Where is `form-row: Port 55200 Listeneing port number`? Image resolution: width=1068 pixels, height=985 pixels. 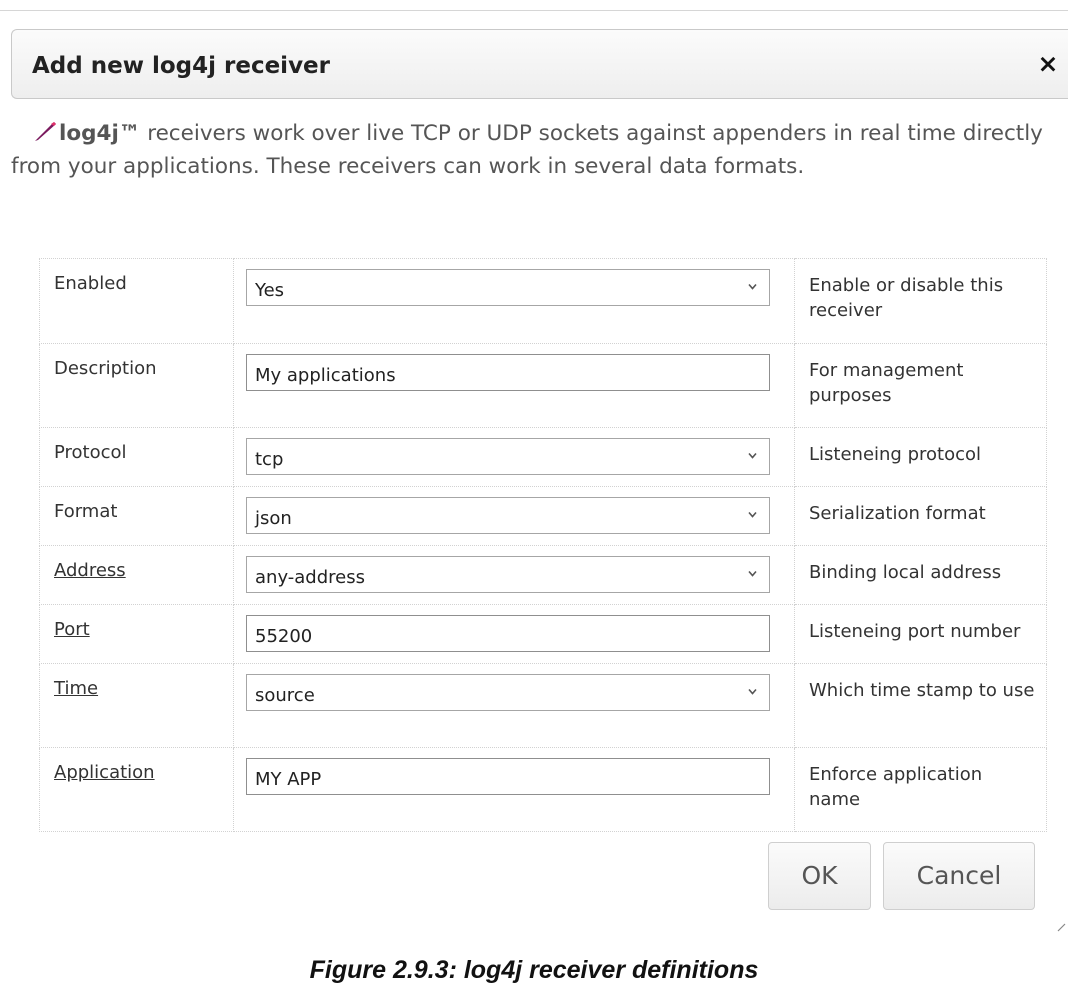
form-row: Port 55200 Listeneing port number is located at coordinates (543, 634).